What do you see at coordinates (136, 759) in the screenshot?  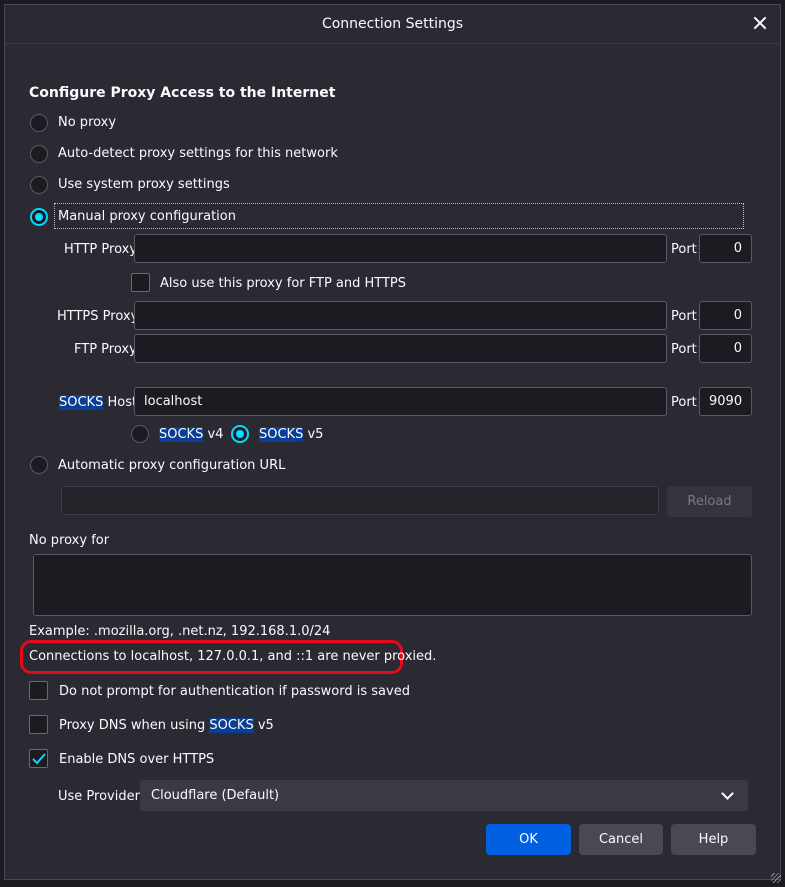 I see `dns-https-label: Enable DNS over HTTPS` at bounding box center [136, 759].